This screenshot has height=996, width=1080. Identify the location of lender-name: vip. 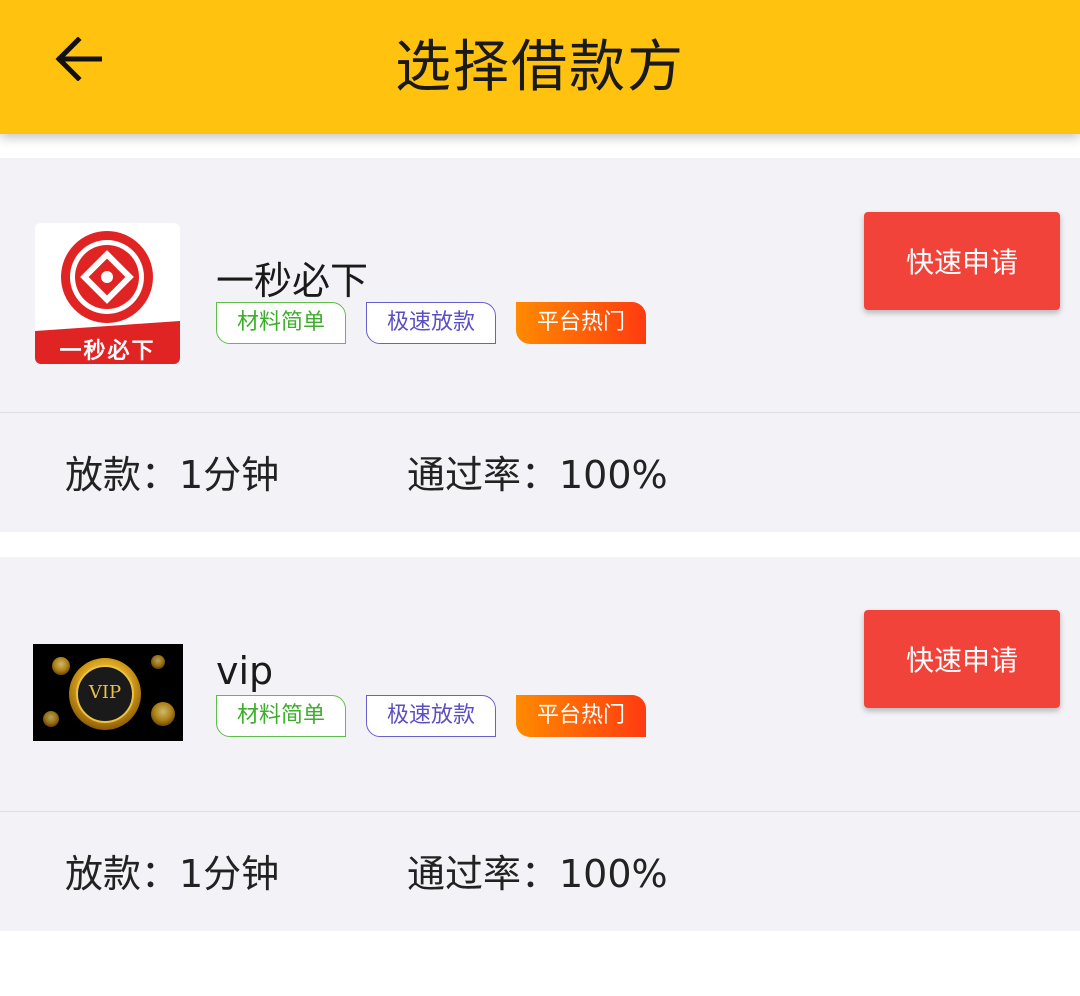
(245, 671).